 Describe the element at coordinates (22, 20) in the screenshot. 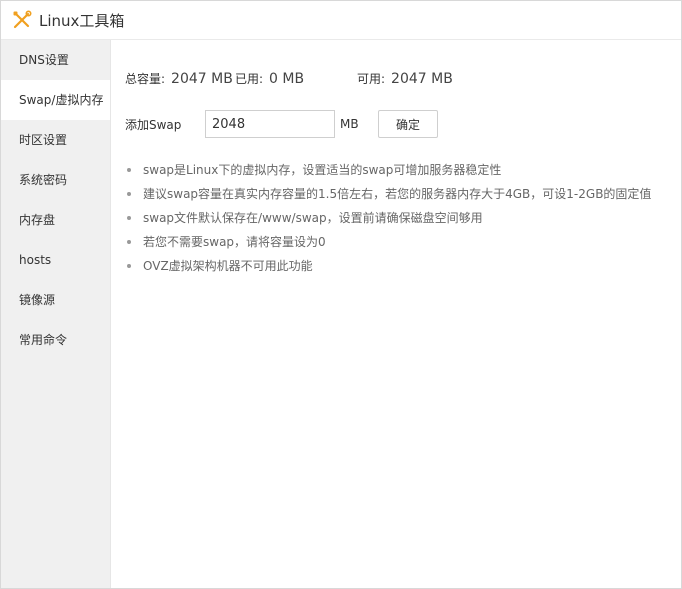

I see `tools-icon` at that location.